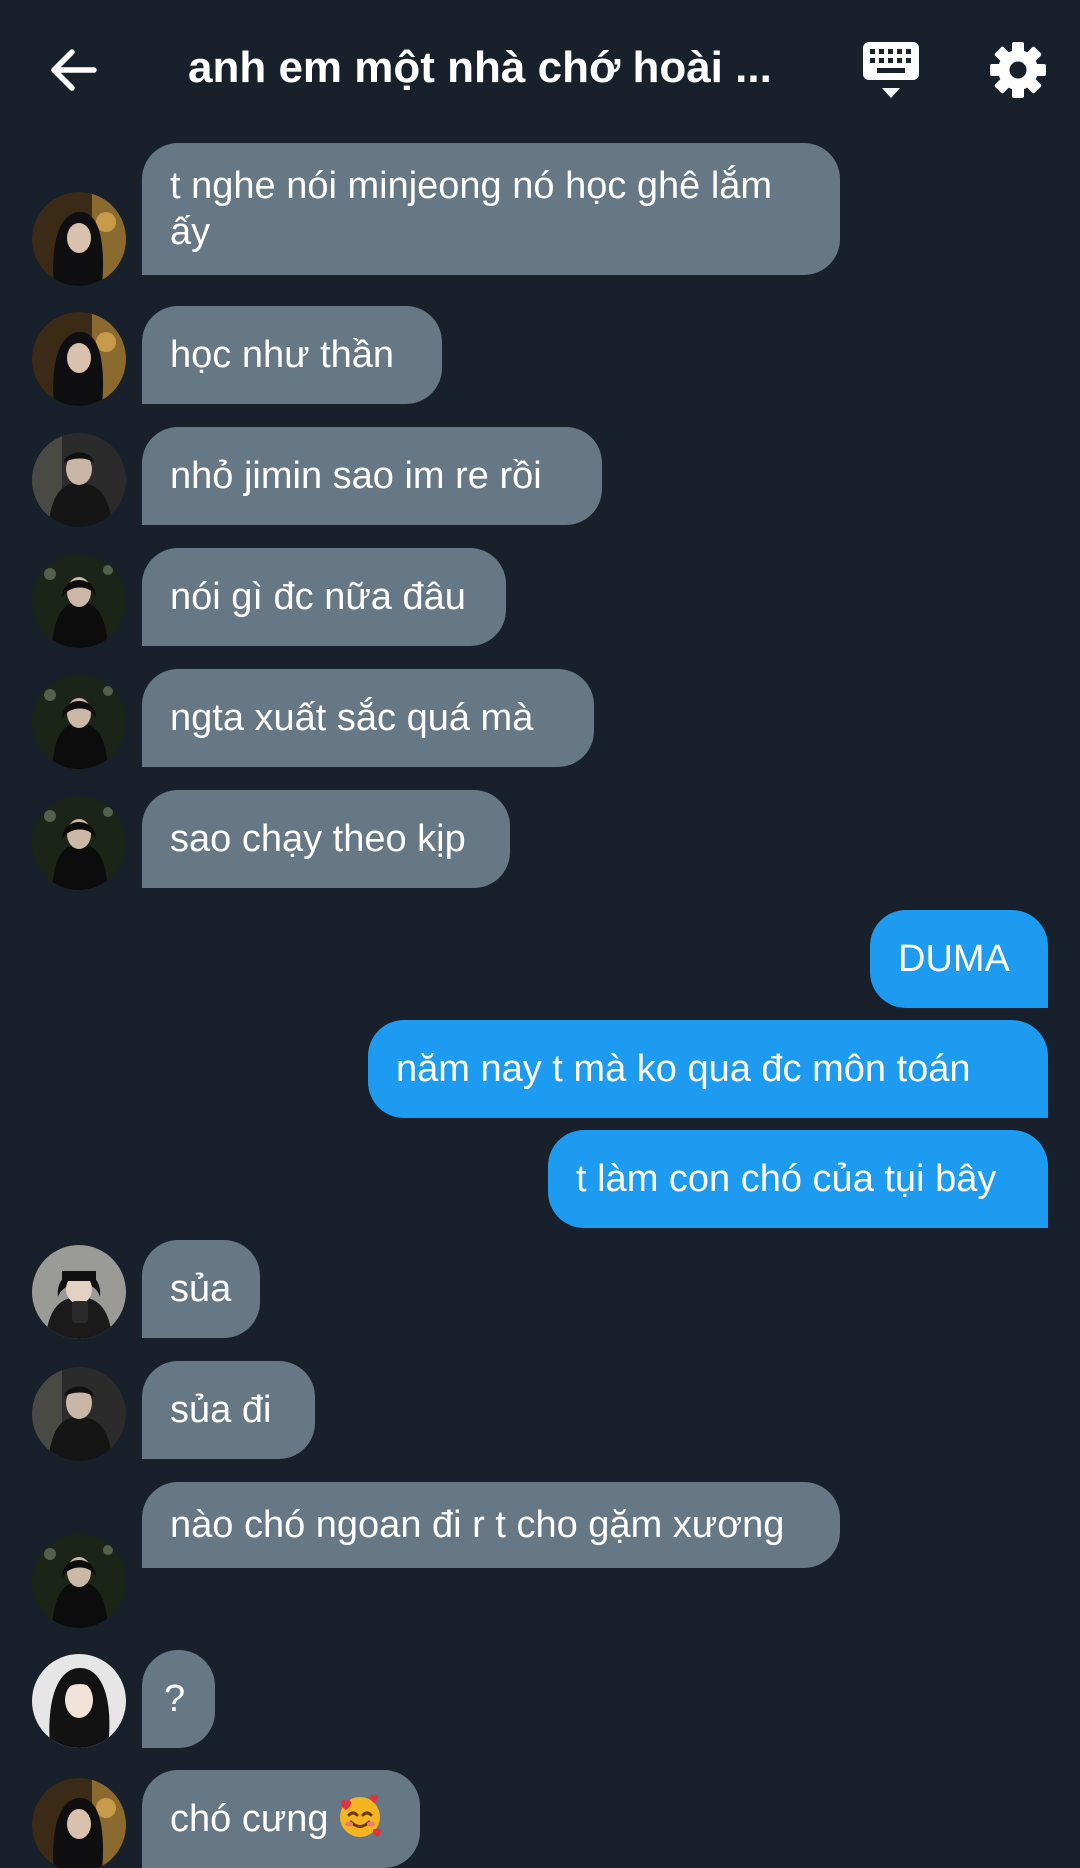  What do you see at coordinates (352, 718) in the screenshot?
I see `message-text: ngta xuất sắc quá mà` at bounding box center [352, 718].